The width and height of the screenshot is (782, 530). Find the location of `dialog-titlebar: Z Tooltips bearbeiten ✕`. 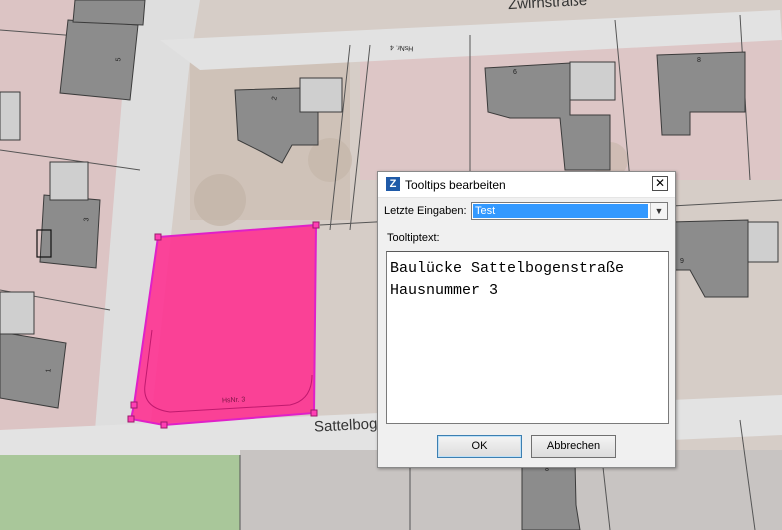

dialog-titlebar: Z Tooltips bearbeiten ✕ is located at coordinates (526, 185).